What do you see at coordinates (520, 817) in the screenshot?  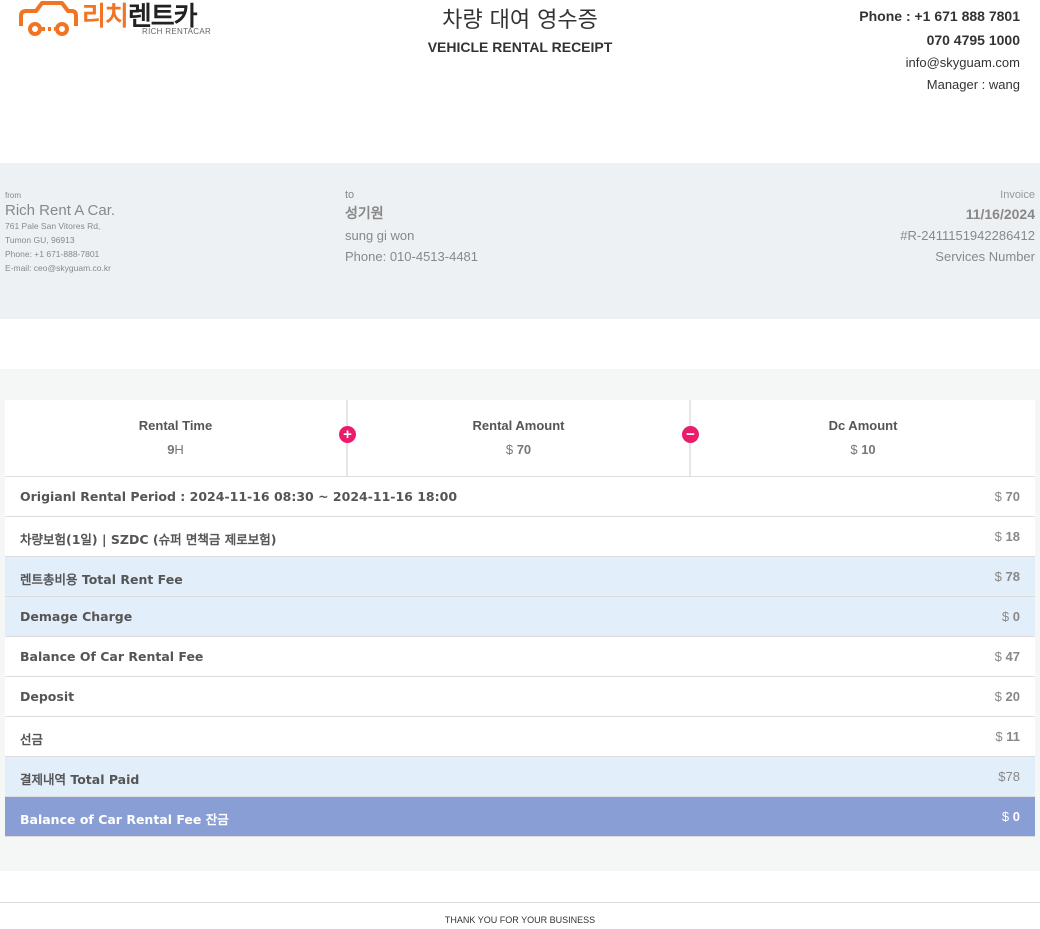 I see `table-row-balance: Balance of Car Rental Fee 잔금 $ 0` at bounding box center [520, 817].